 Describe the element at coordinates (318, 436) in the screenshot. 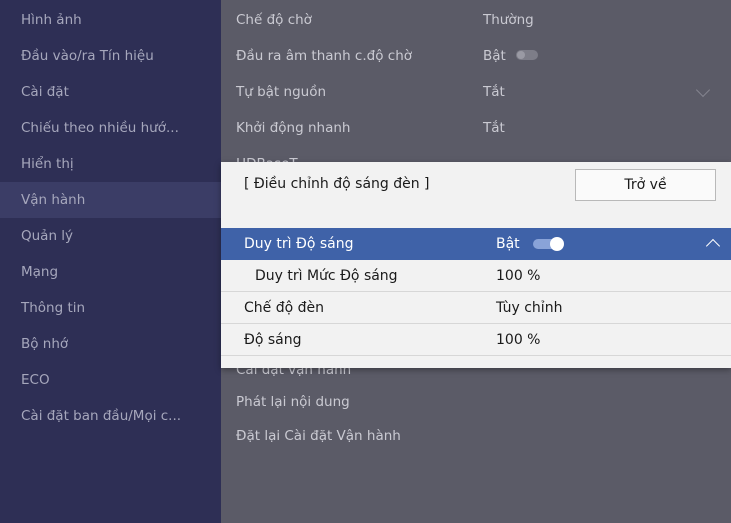

I see `setting-label: Đặt lại Cài đặt Vận hành` at that location.